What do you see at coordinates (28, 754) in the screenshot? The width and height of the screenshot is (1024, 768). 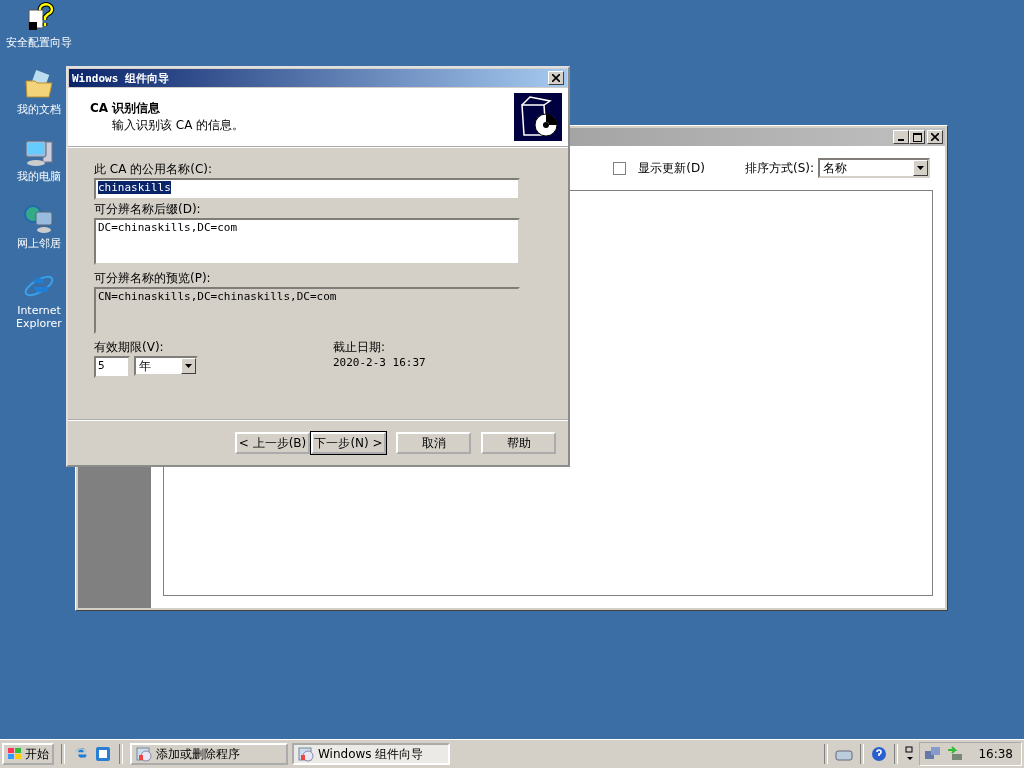 I see `start-button: 开始` at bounding box center [28, 754].